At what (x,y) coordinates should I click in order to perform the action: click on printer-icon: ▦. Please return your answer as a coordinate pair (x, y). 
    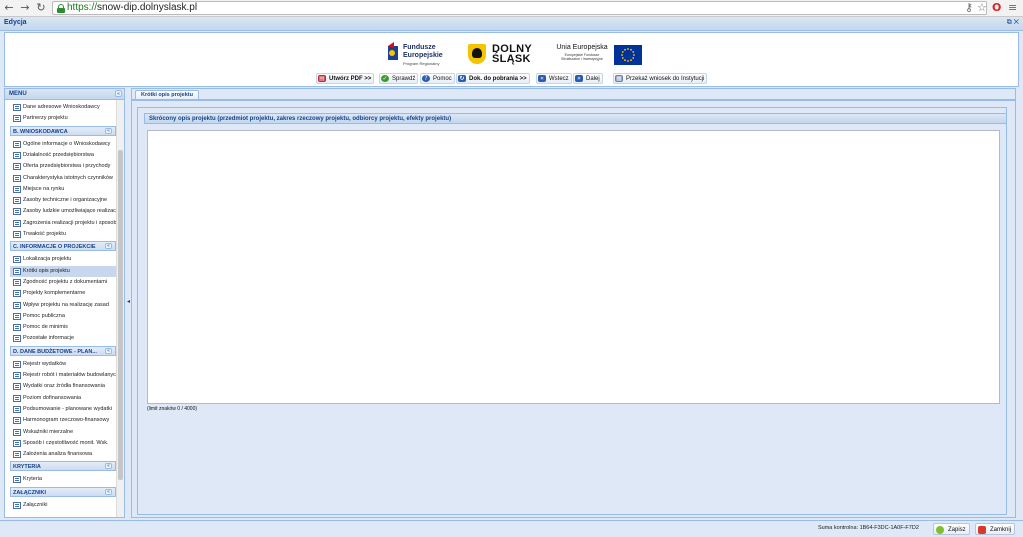
    Looking at the image, I should click on (619, 78).